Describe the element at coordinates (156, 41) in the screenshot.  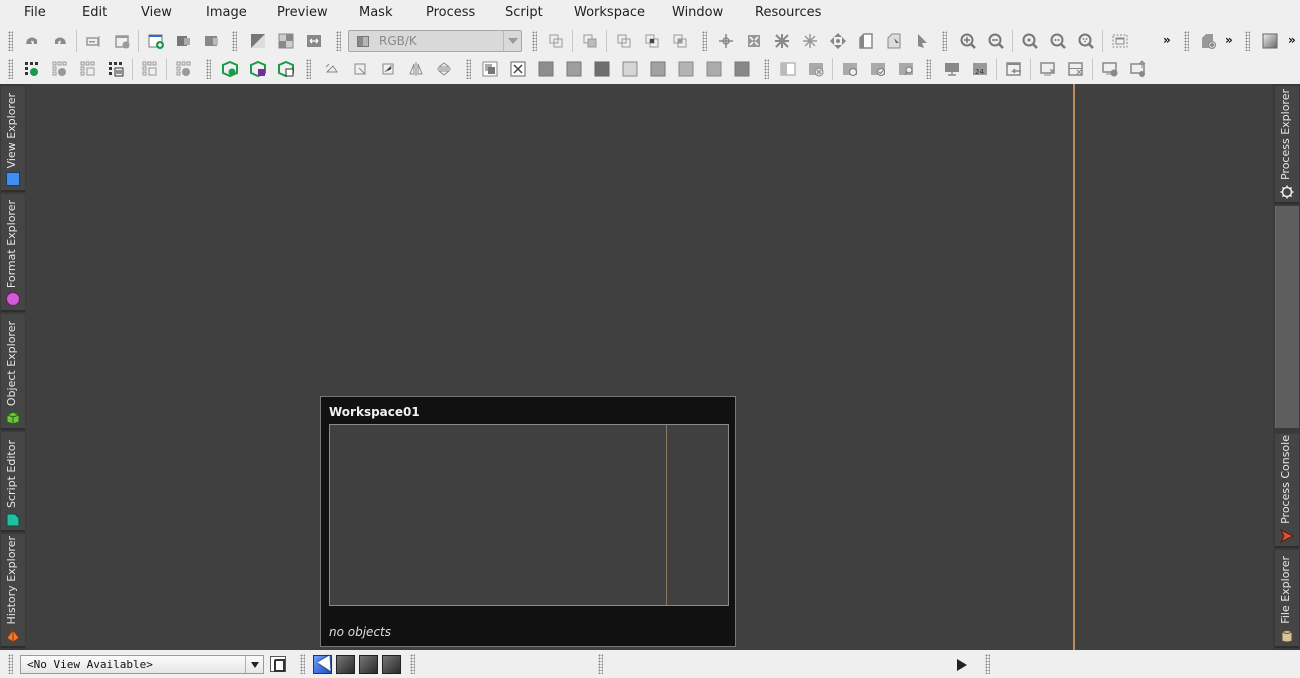
I see `new-image-icon` at that location.